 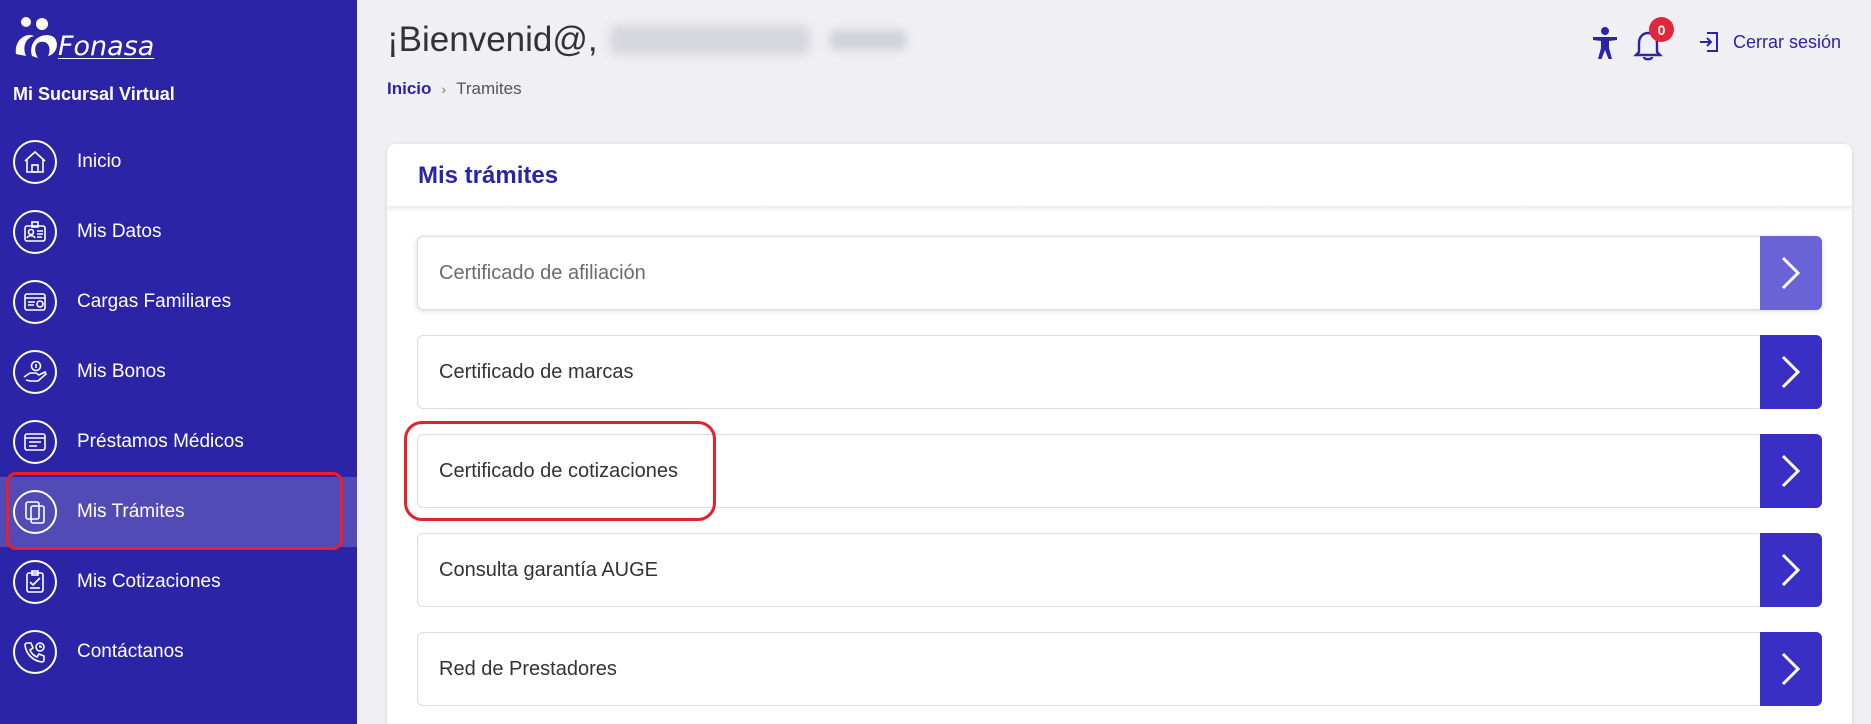 I want to click on sidebar-item-mis-bonos: Mis Bonos, so click(x=178, y=372).